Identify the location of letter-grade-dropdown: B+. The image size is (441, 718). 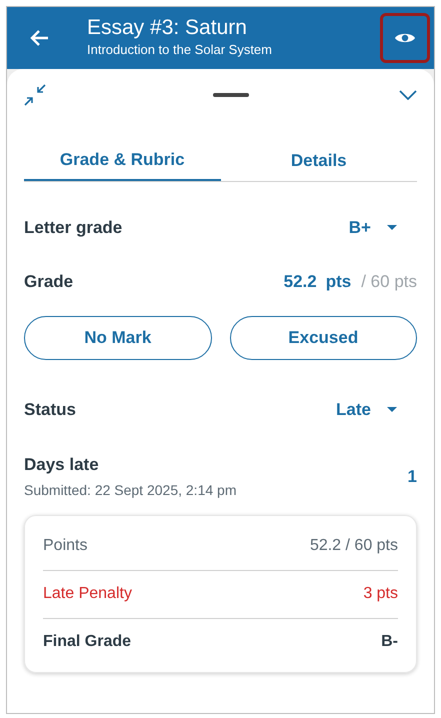
(372, 228).